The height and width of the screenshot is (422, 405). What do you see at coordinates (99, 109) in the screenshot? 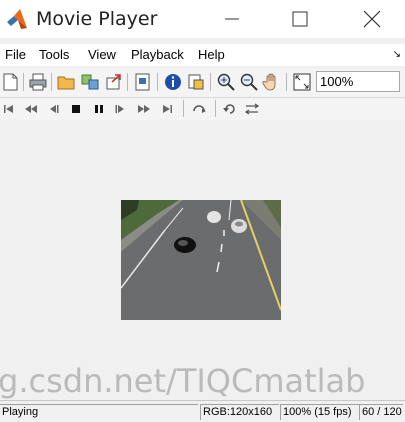
I see `pause-icon` at bounding box center [99, 109].